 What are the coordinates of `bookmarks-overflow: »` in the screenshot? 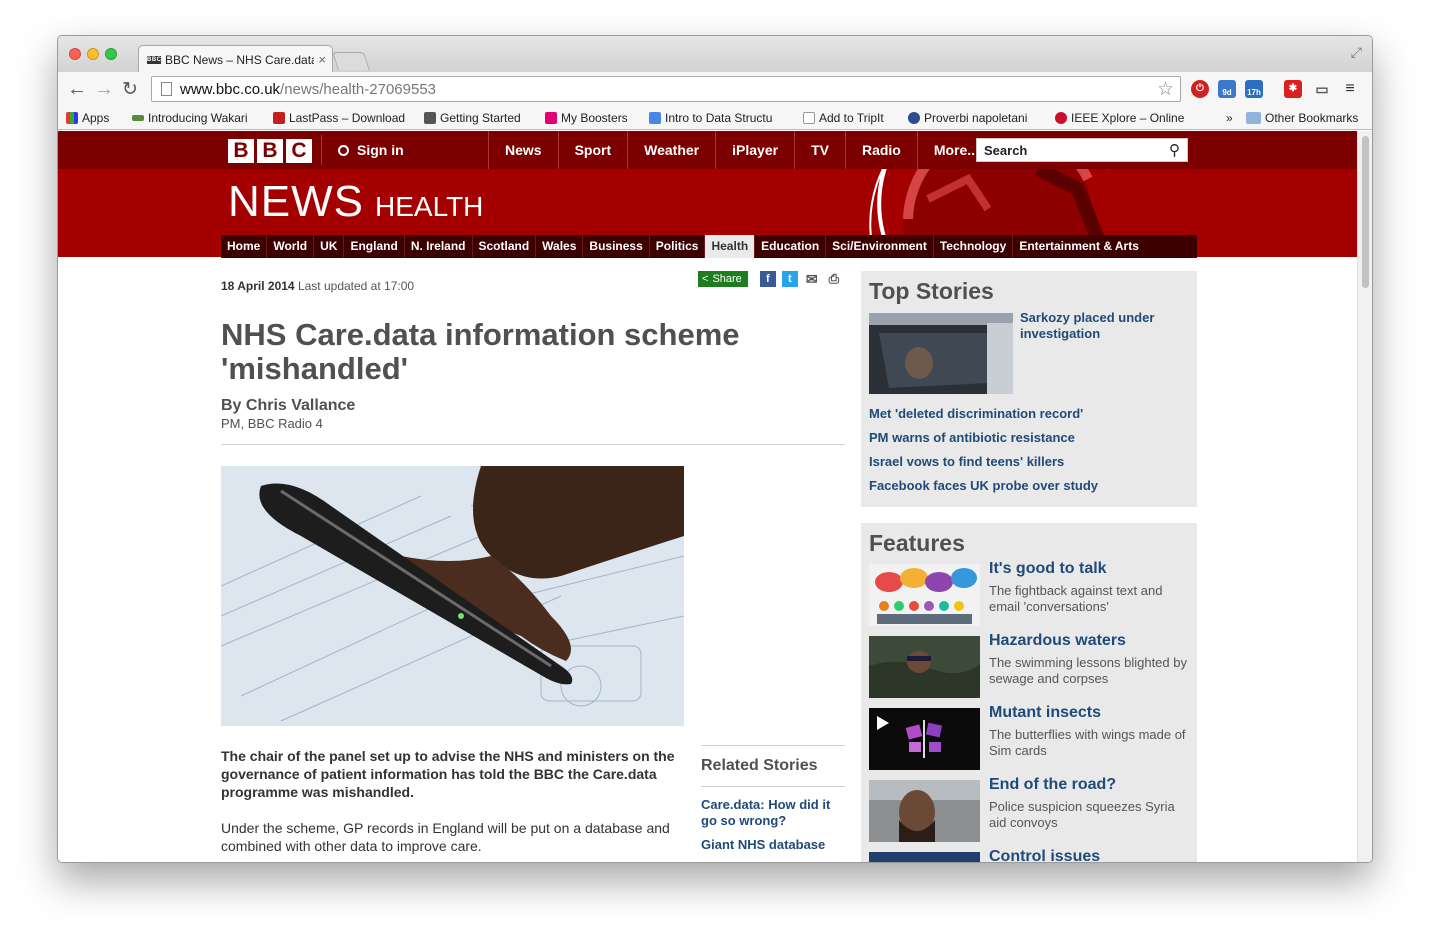 It's located at (1229, 118).